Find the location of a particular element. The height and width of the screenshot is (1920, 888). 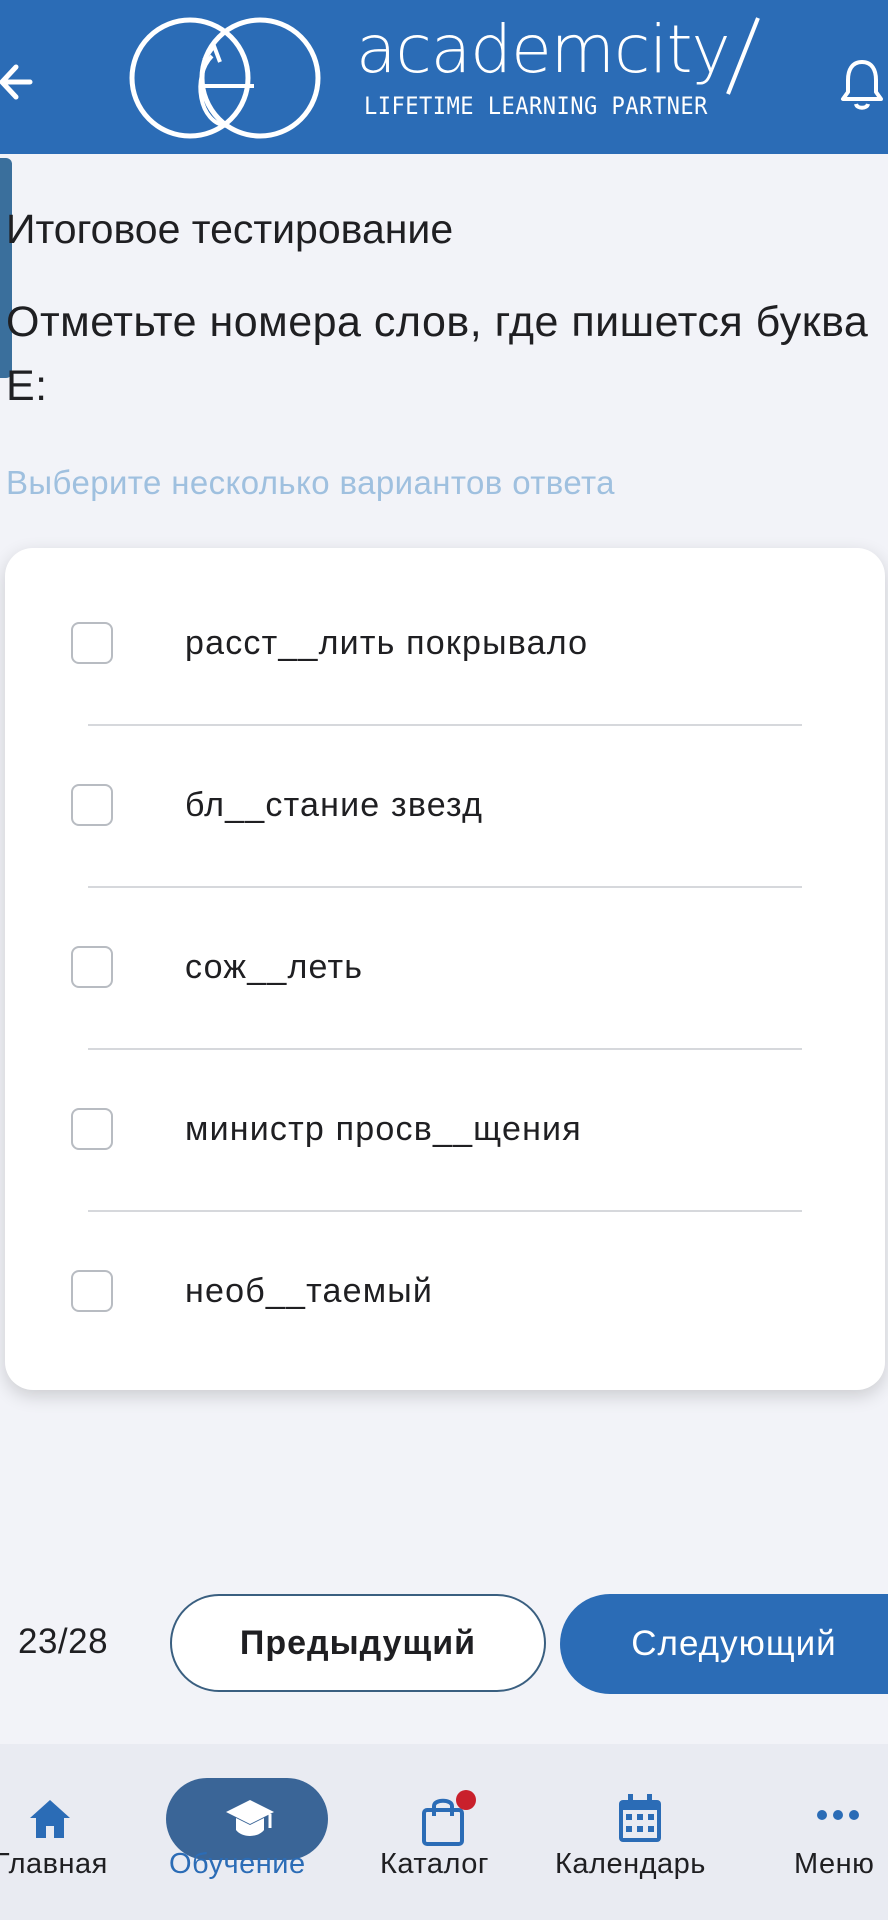

nav-label: Каталог is located at coordinates (434, 1864).